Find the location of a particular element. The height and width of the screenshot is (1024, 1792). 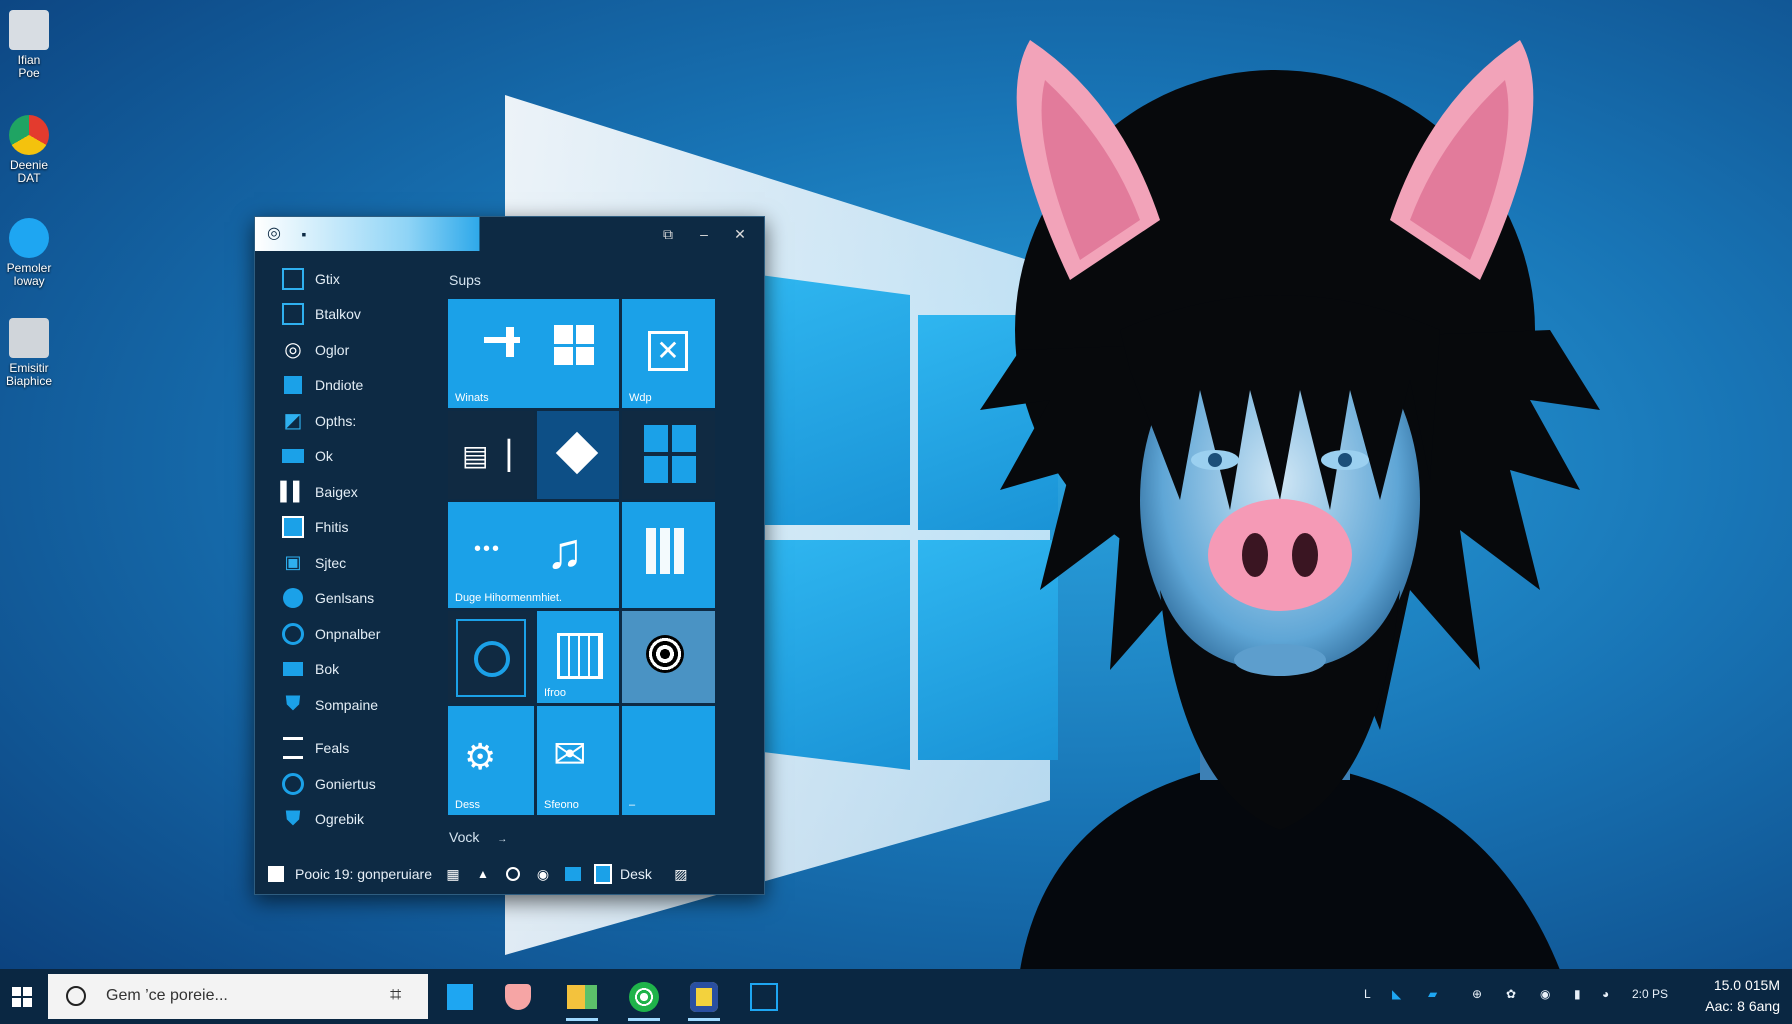

square-icon is located at coordinates (293, 278).